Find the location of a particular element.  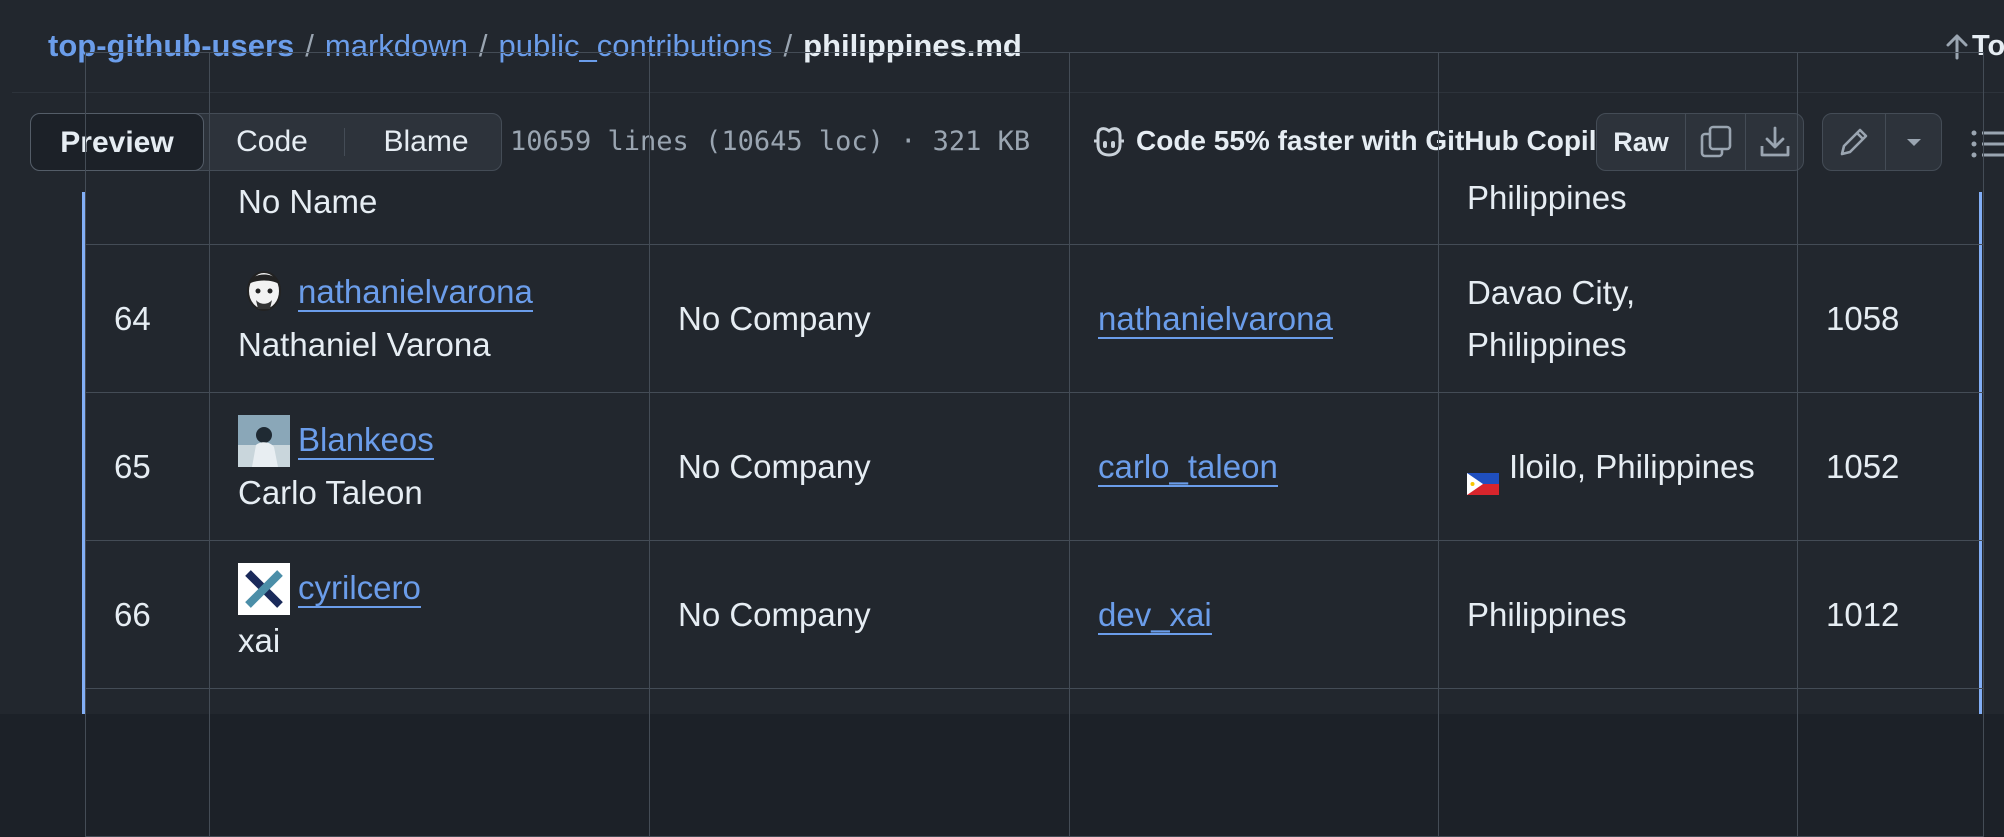

rank-cell: 65 is located at coordinates (147, 466).